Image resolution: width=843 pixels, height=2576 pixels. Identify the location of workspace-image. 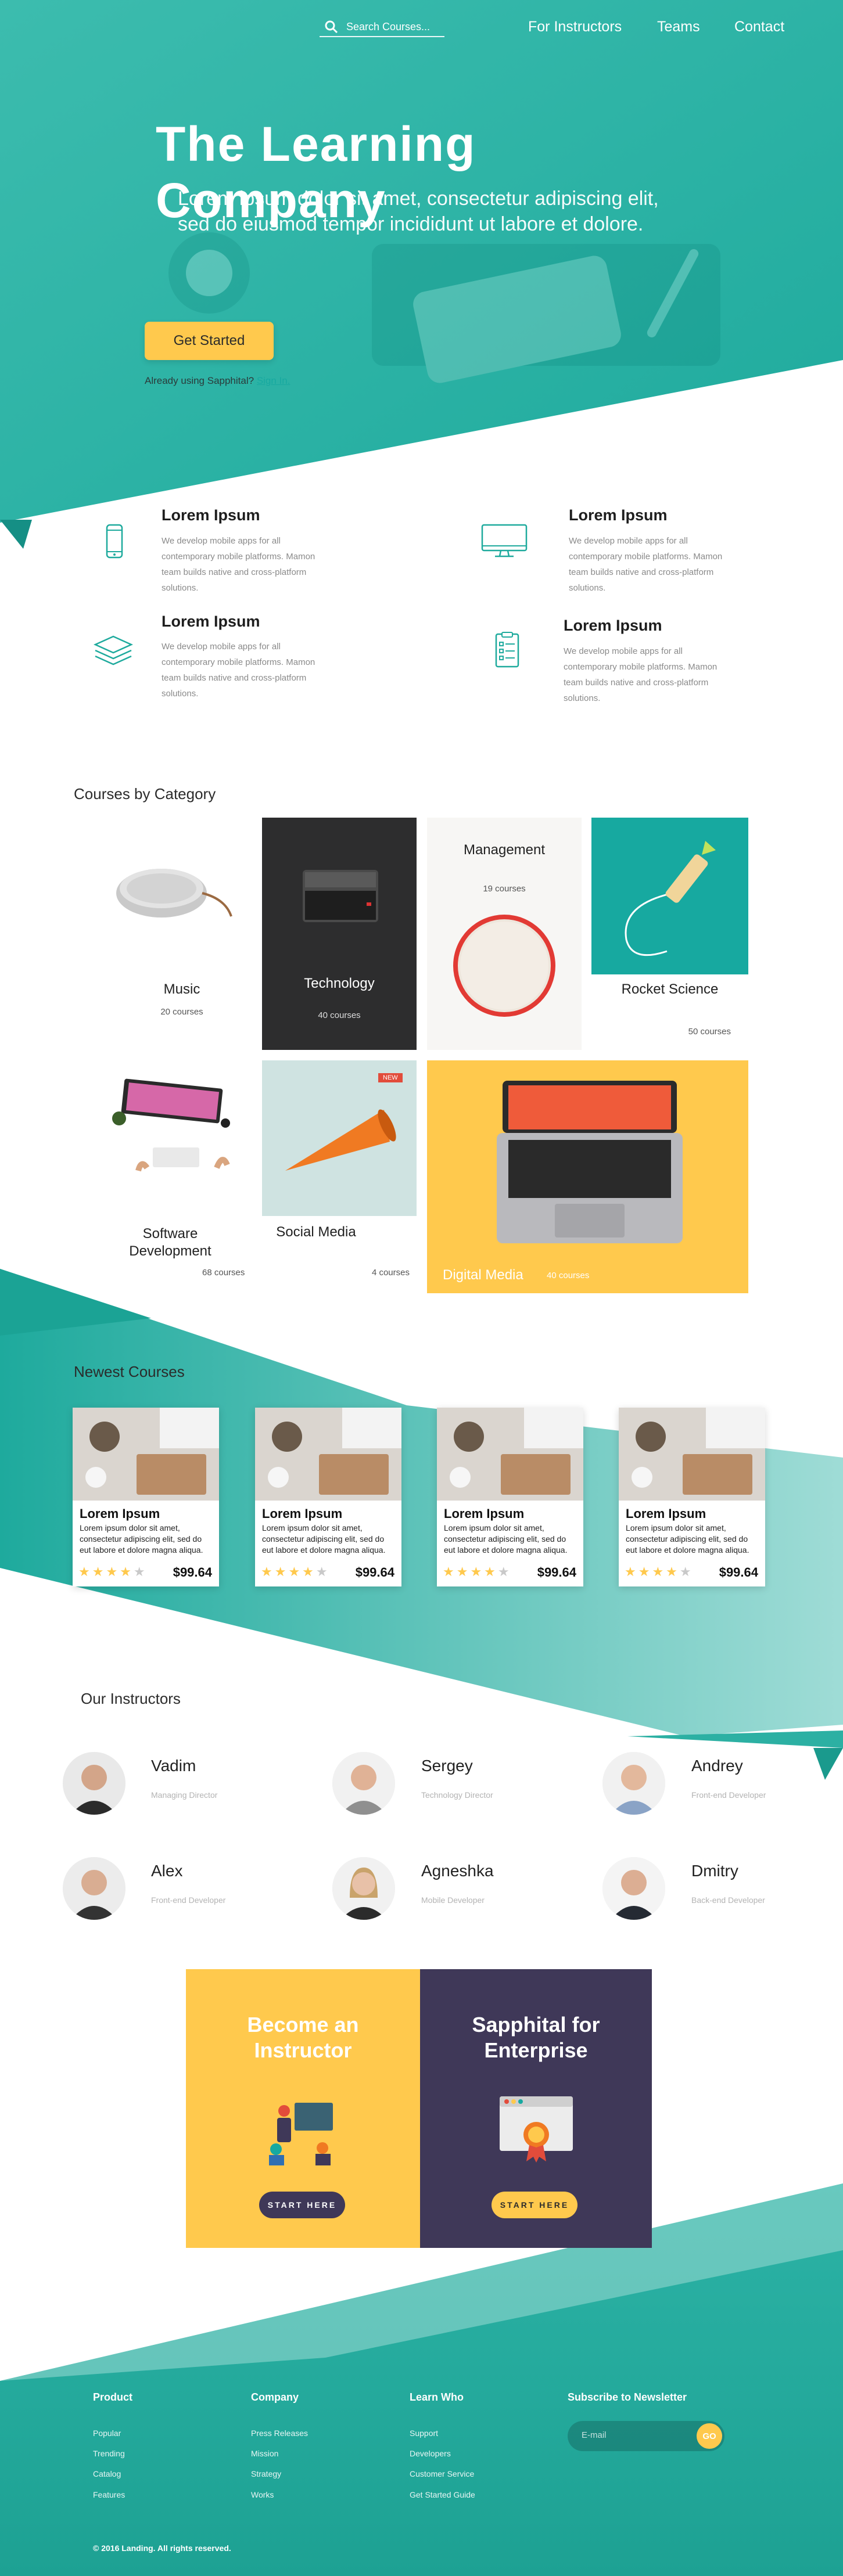
(171, 1125).